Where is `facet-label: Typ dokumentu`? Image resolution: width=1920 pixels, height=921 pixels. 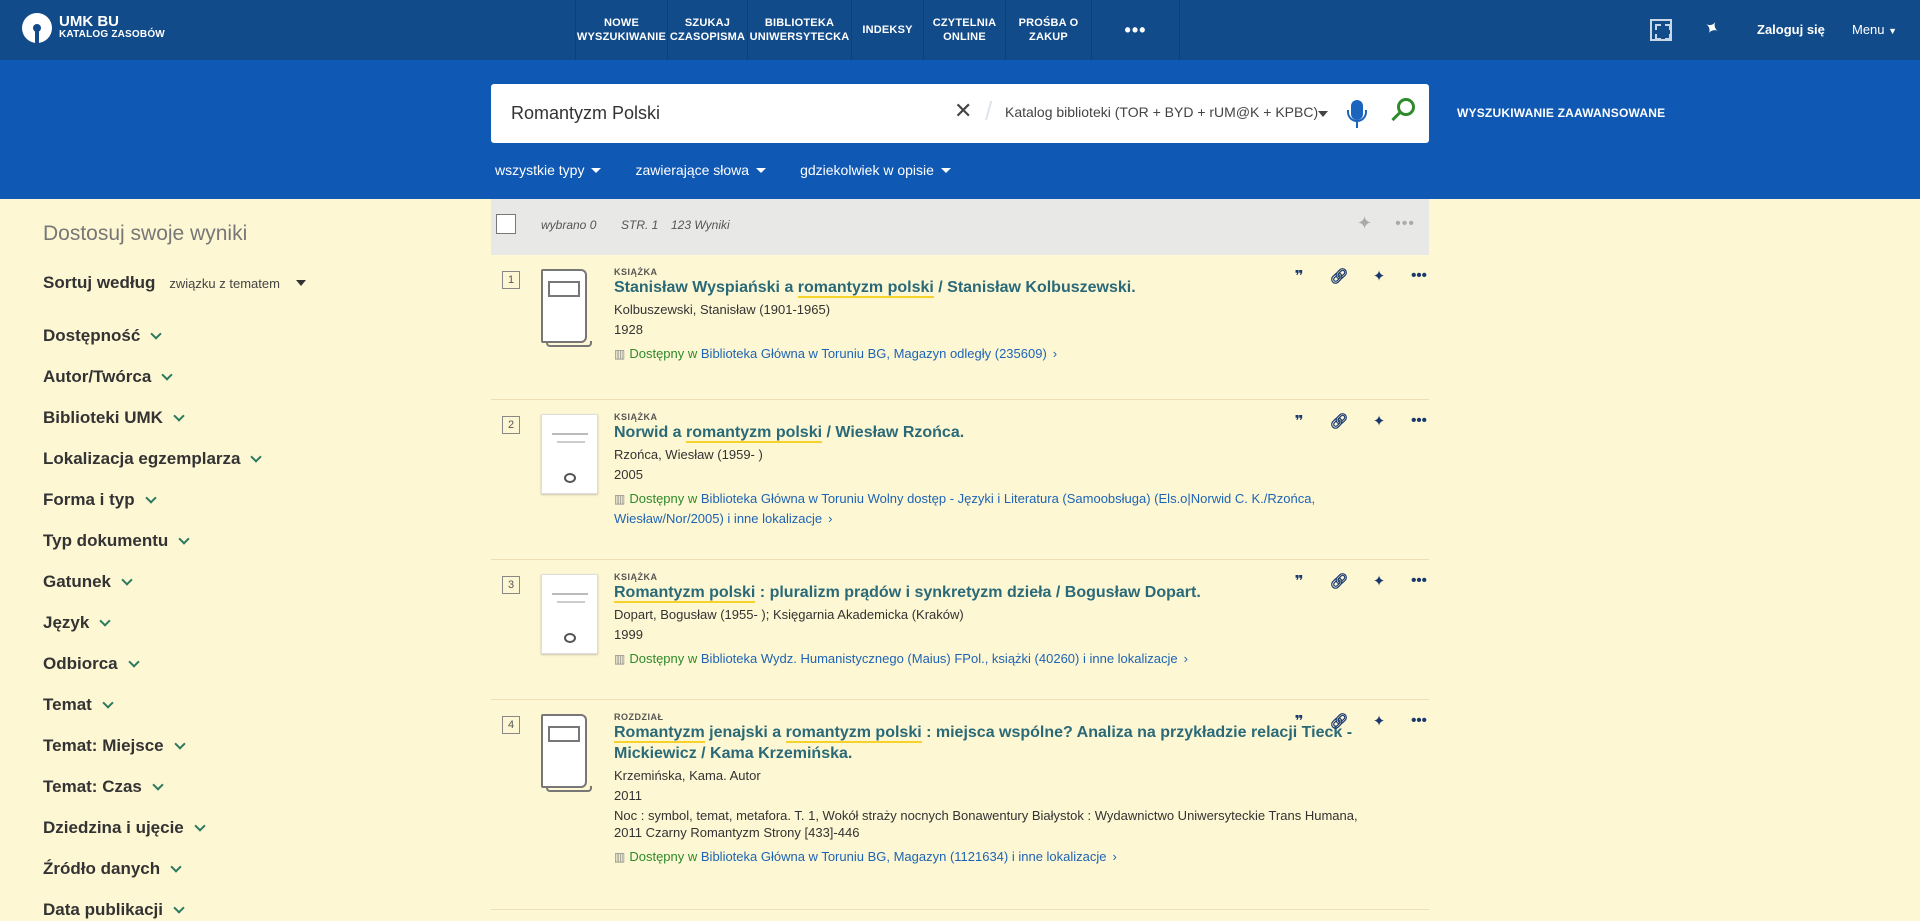 facet-label: Typ dokumentu is located at coordinates (106, 540).